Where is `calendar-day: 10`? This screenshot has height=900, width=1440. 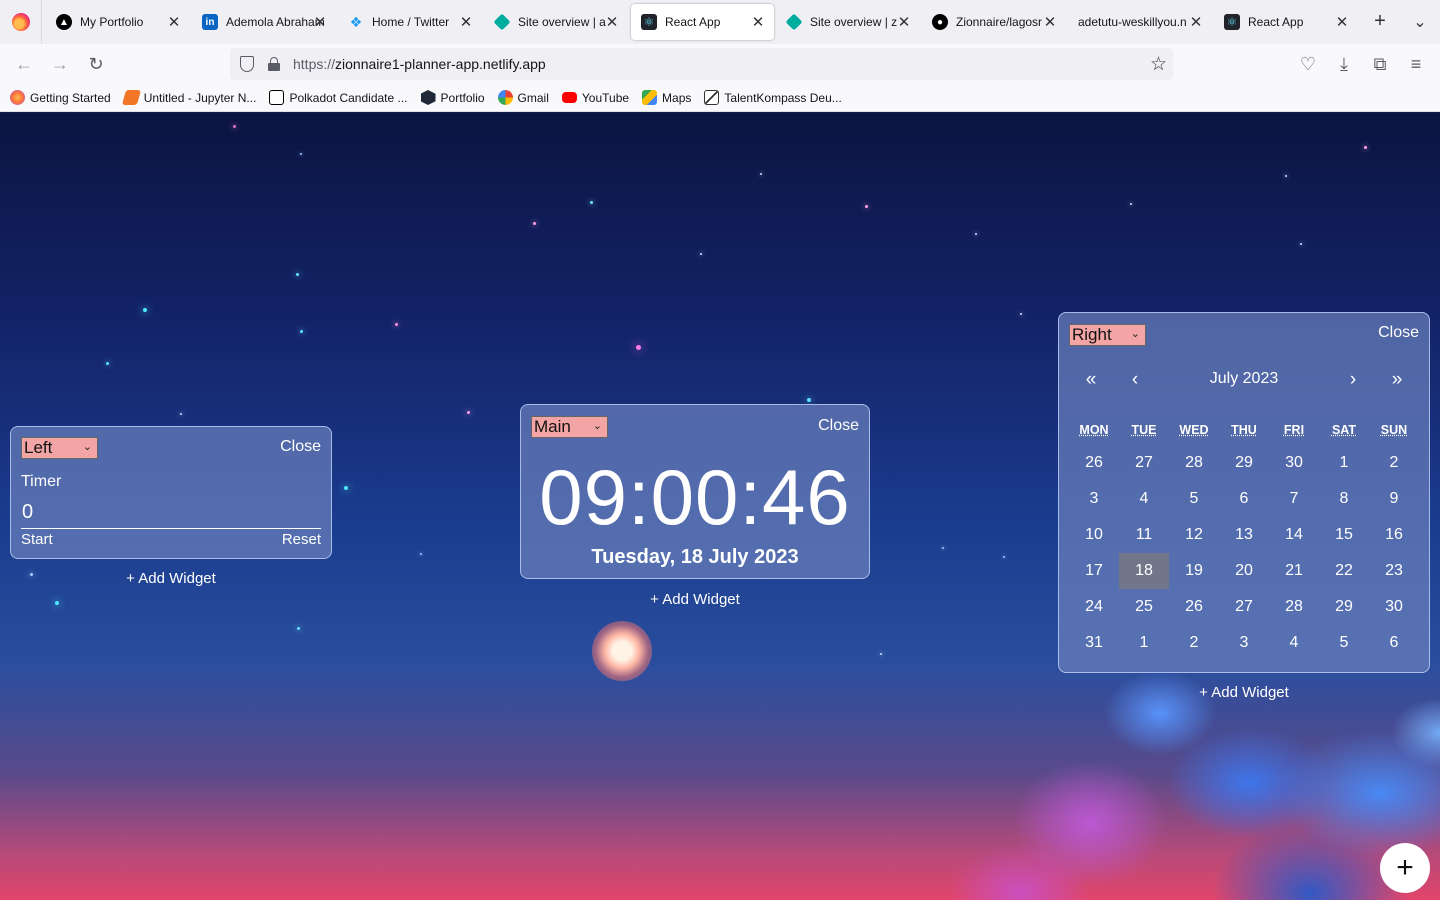 calendar-day: 10 is located at coordinates (1094, 535).